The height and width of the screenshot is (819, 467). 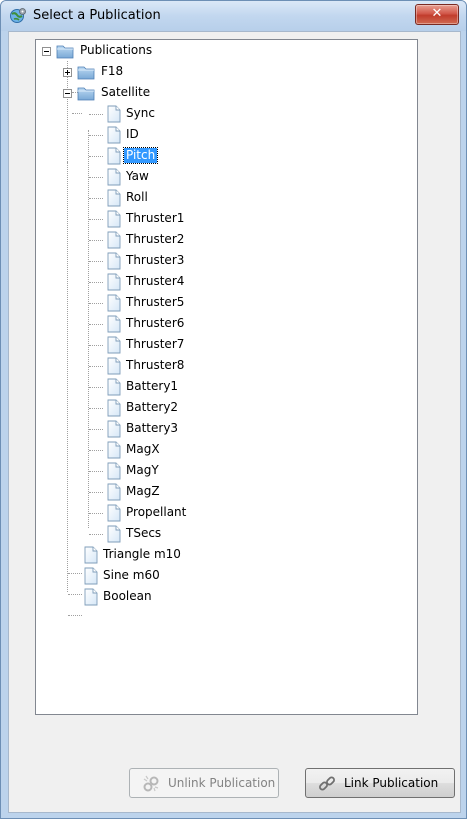 I want to click on tree-node: Sync, so click(x=221, y=114).